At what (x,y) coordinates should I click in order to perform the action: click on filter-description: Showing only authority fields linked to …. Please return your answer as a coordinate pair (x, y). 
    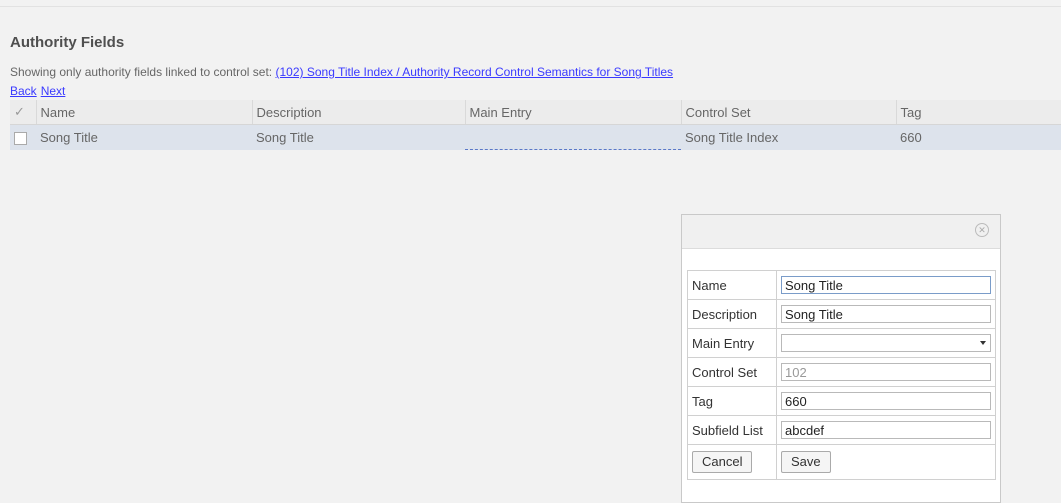
    Looking at the image, I should click on (341, 72).